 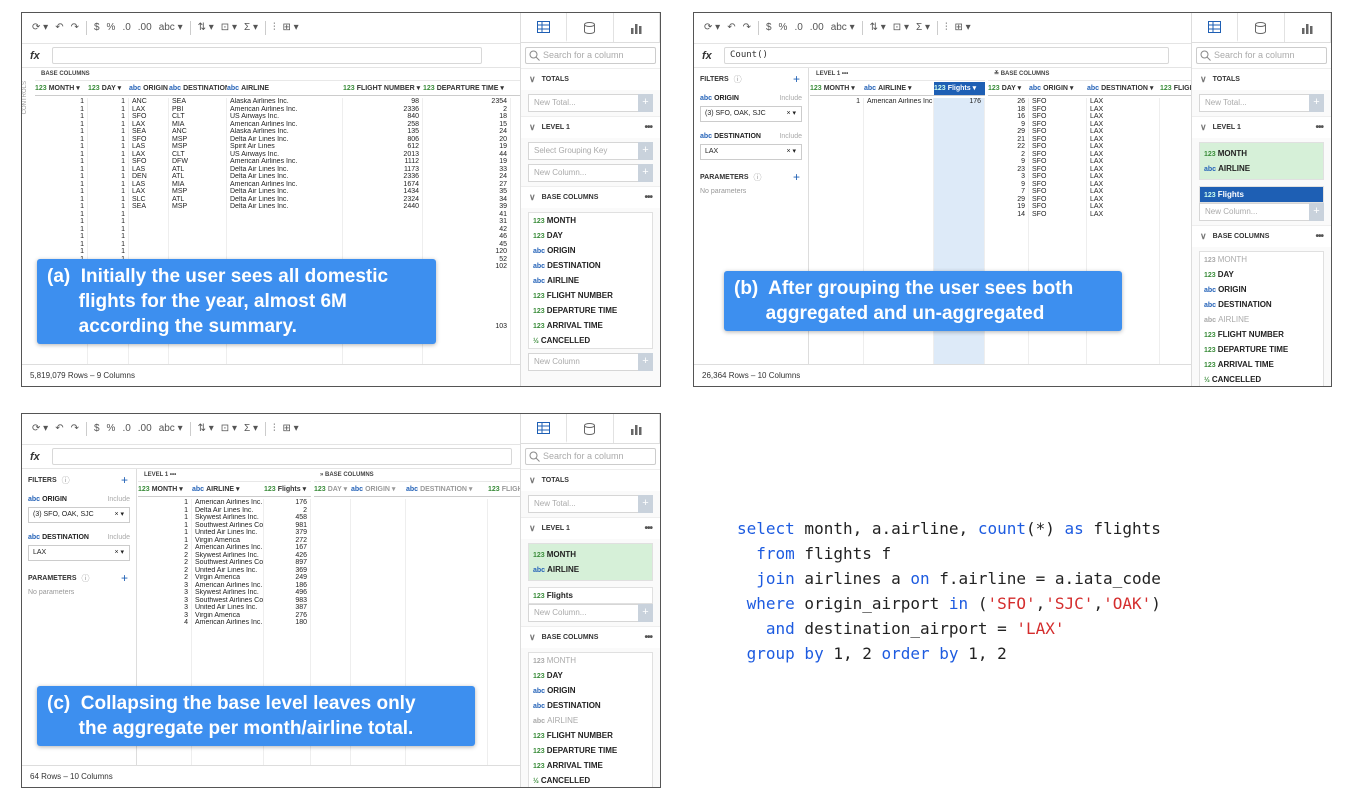 What do you see at coordinates (383, 89) in the screenshot?
I see `column-header: 123 FLIGHT NUMBER ▾` at bounding box center [383, 89].